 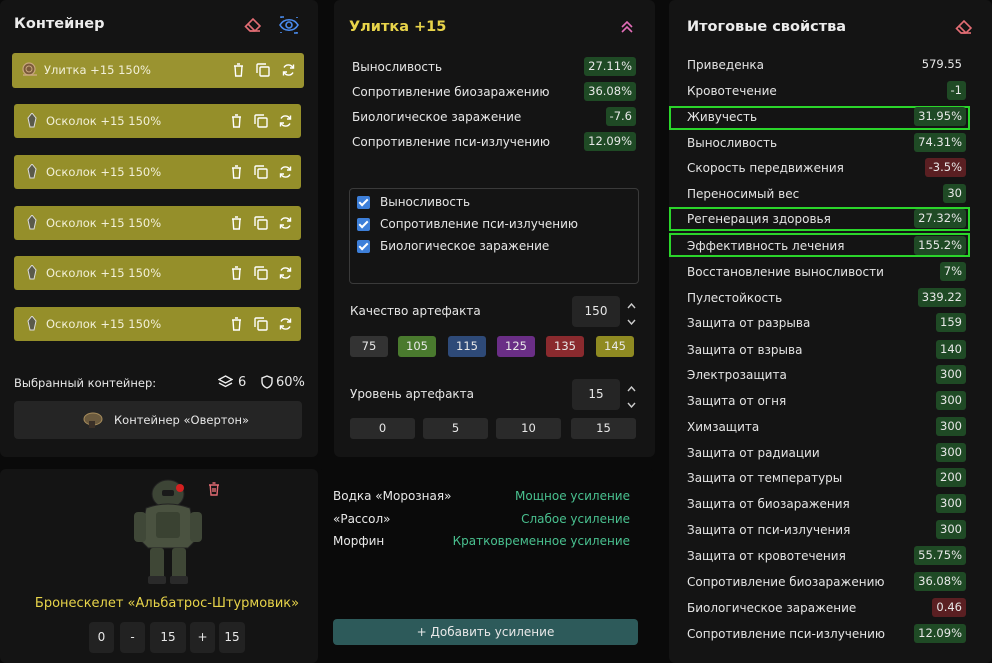 I want to click on quality-option: 75, so click(x=369, y=346).